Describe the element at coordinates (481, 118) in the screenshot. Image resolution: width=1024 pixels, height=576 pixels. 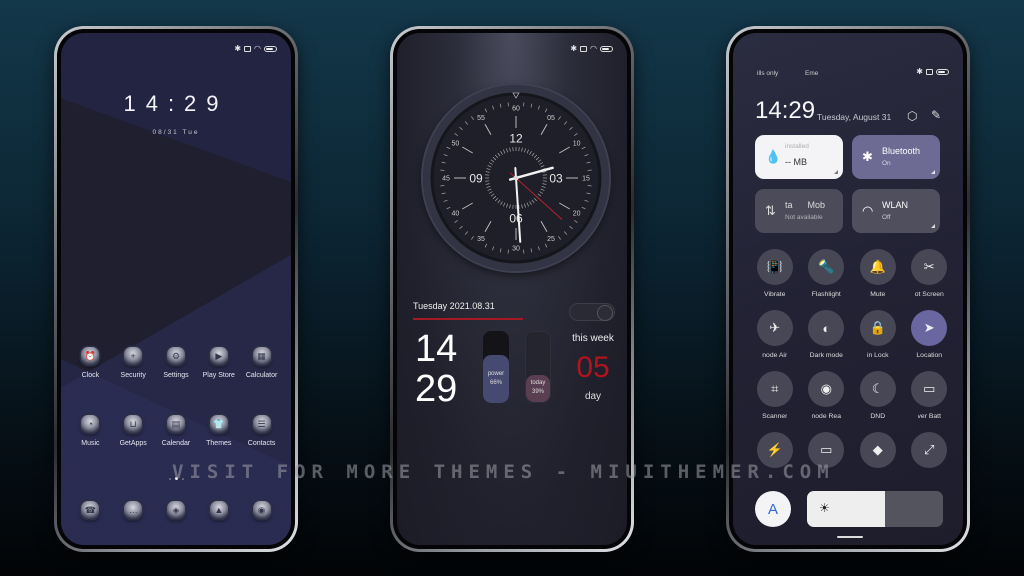
I see `minute-label: 55` at that location.